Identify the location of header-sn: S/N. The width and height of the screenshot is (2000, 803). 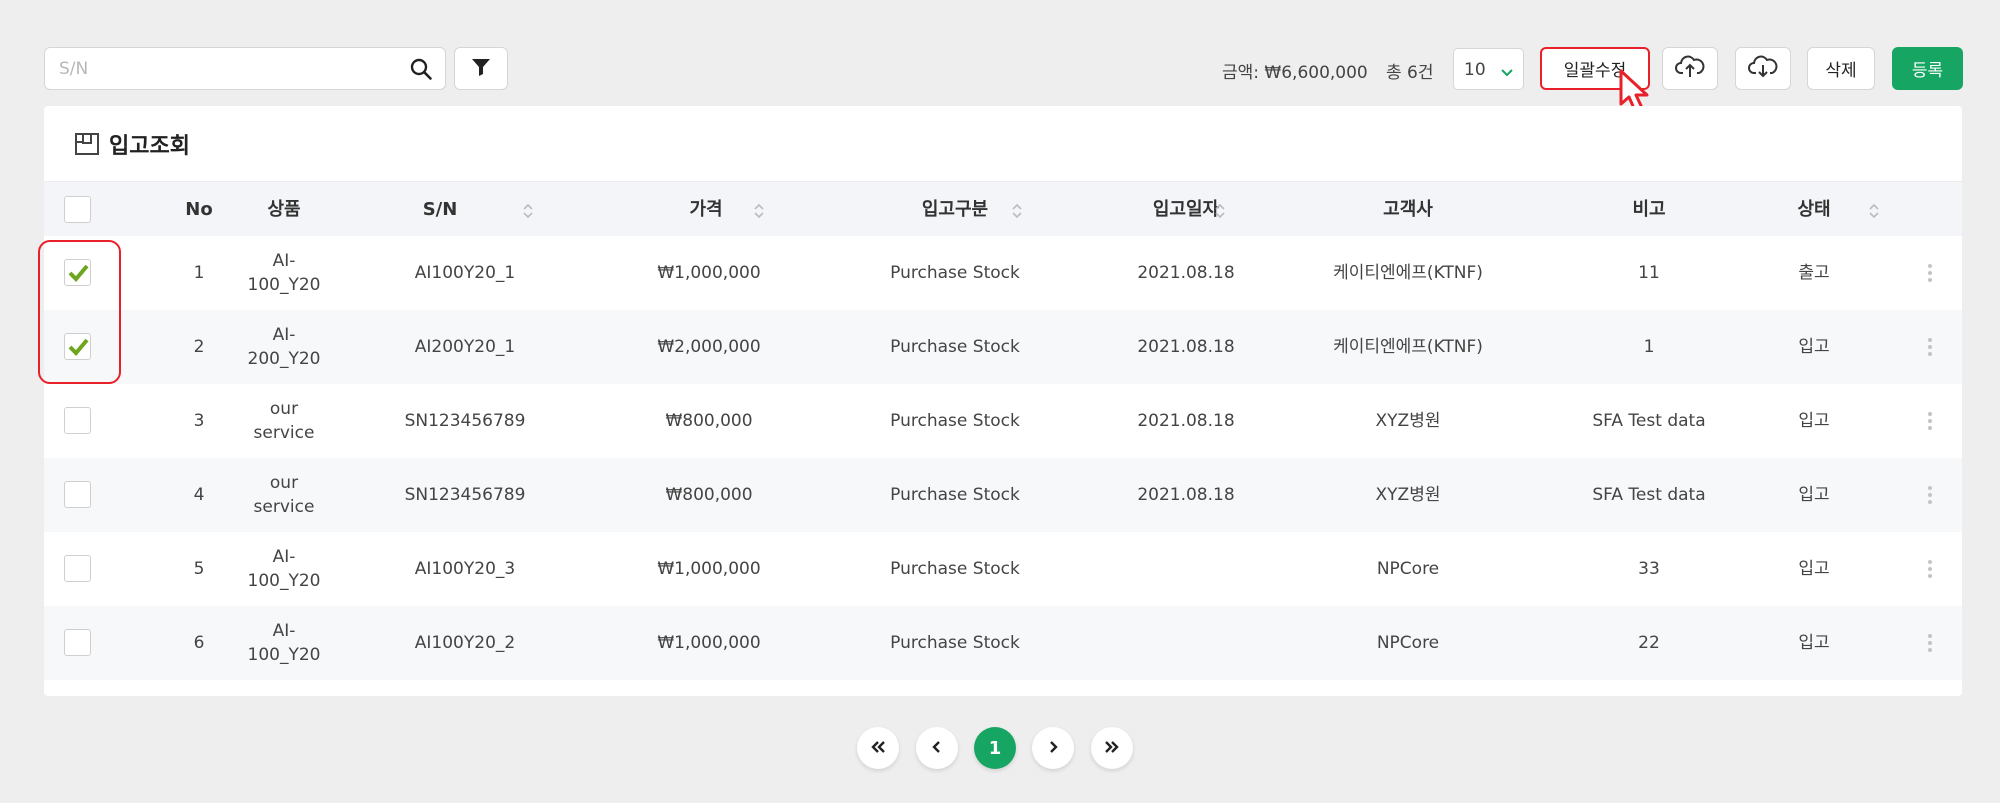
(440, 209).